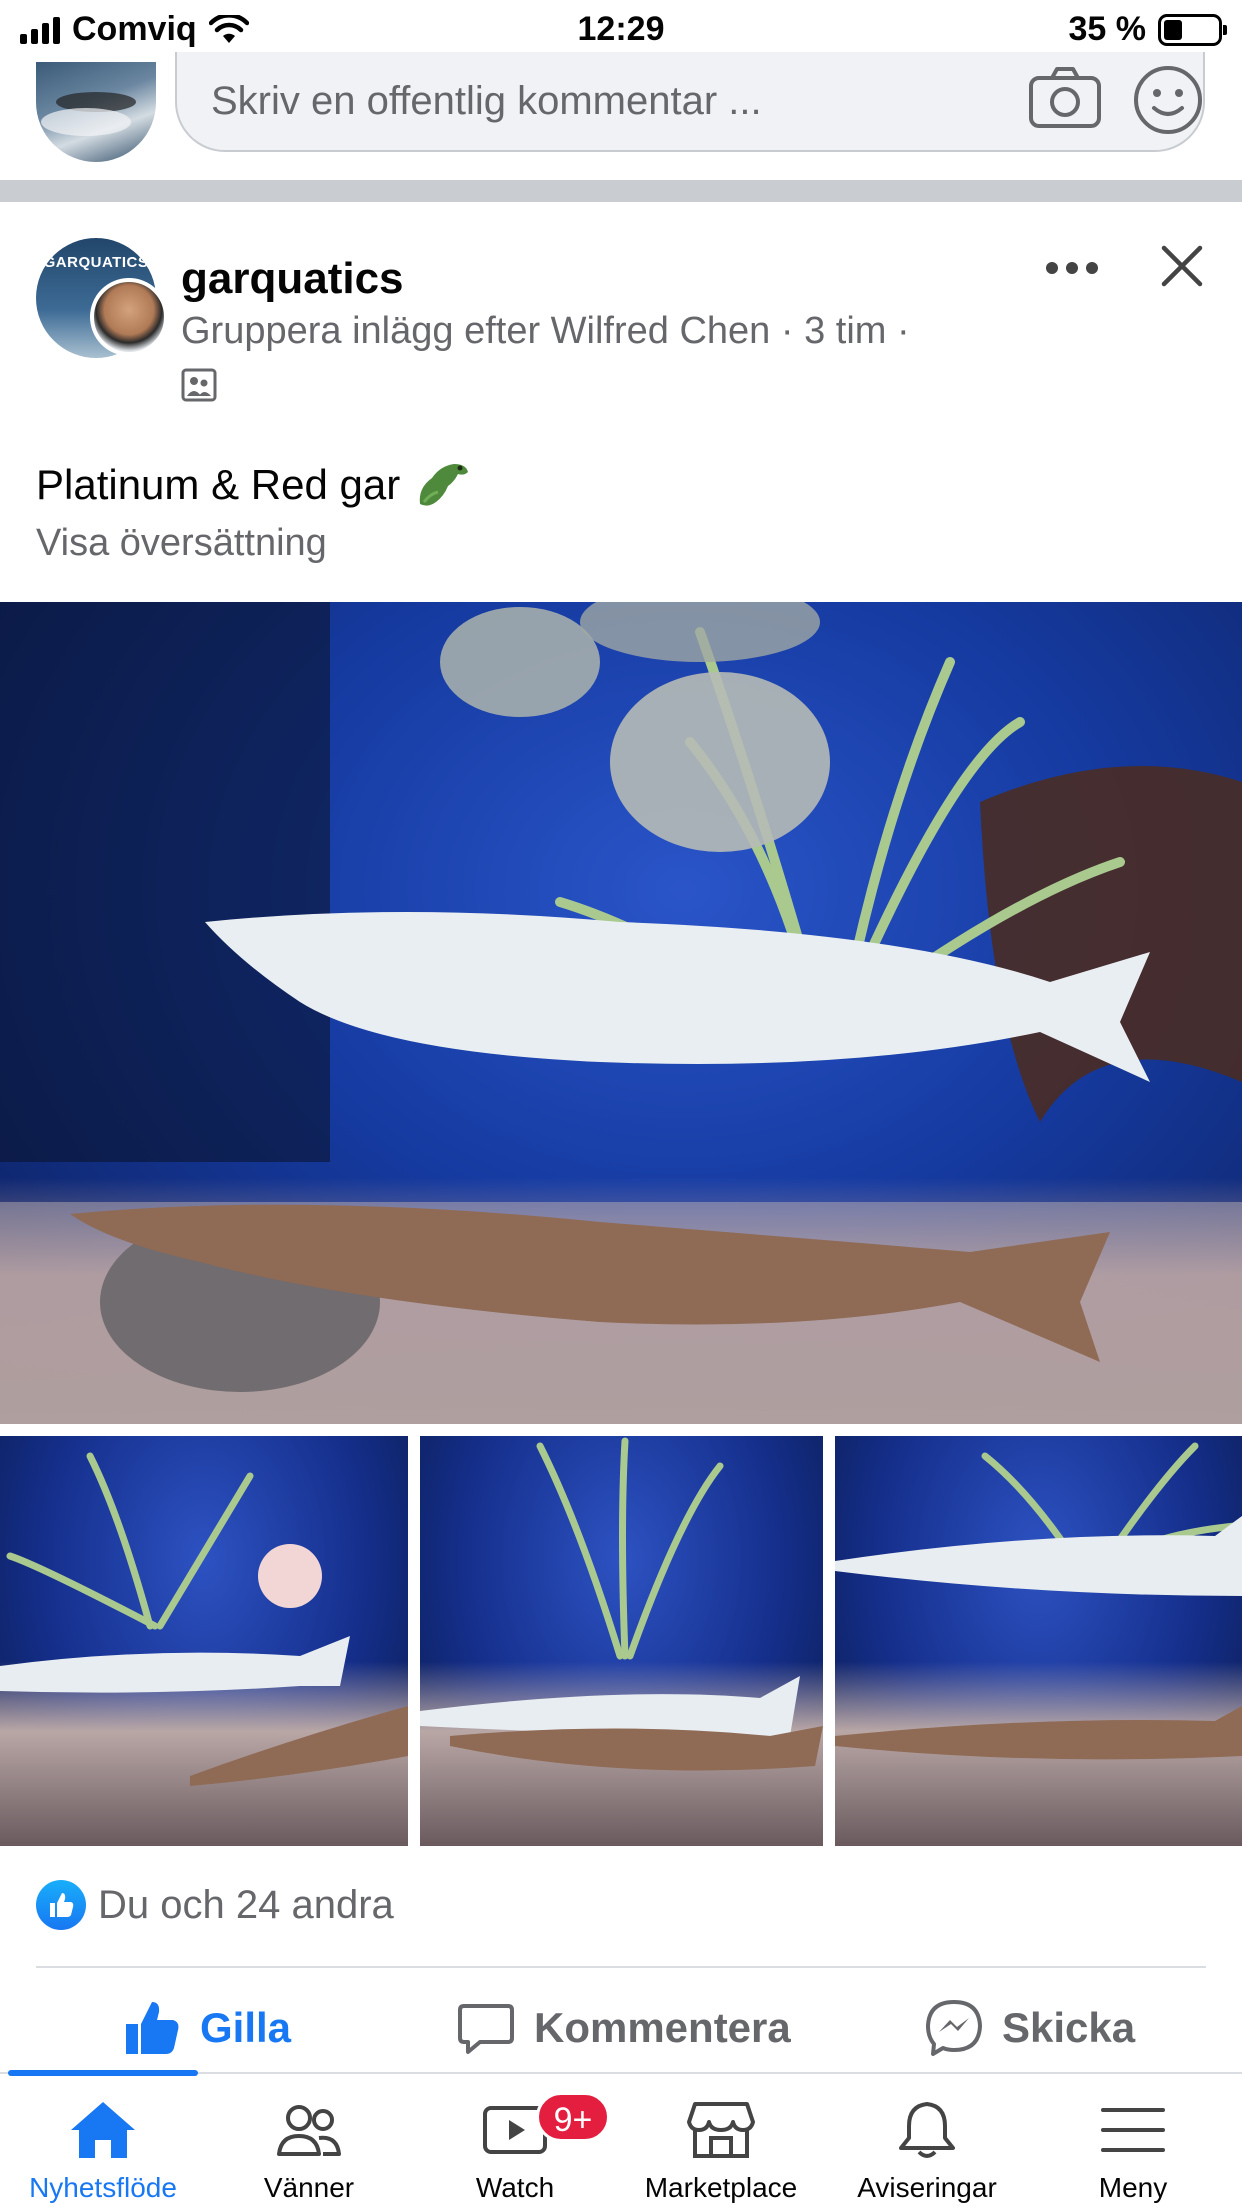  I want to click on active-tab-indicator, so click(103, 2073).